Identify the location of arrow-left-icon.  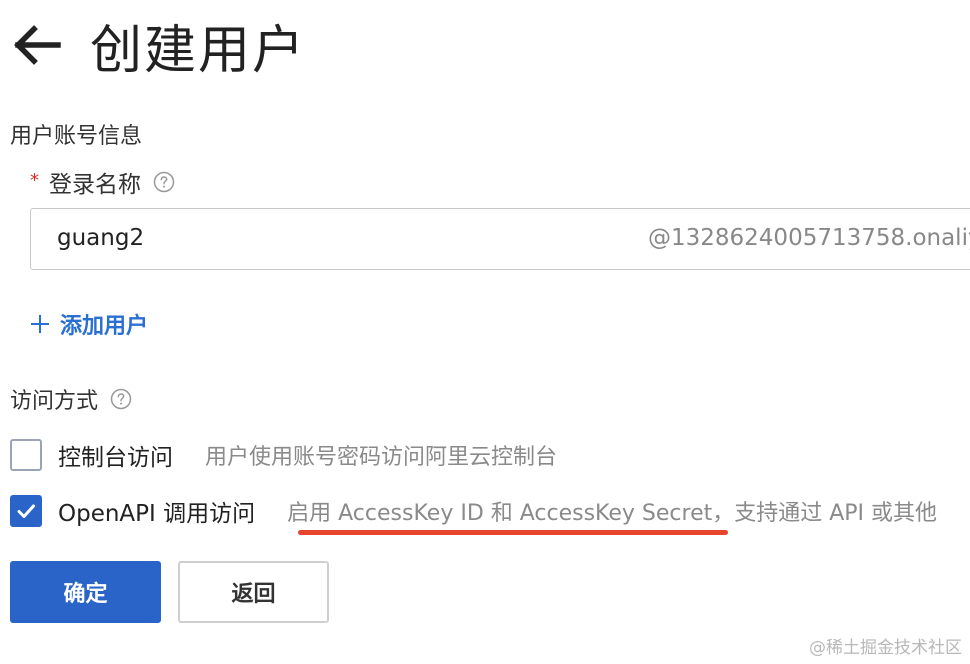
(37, 45).